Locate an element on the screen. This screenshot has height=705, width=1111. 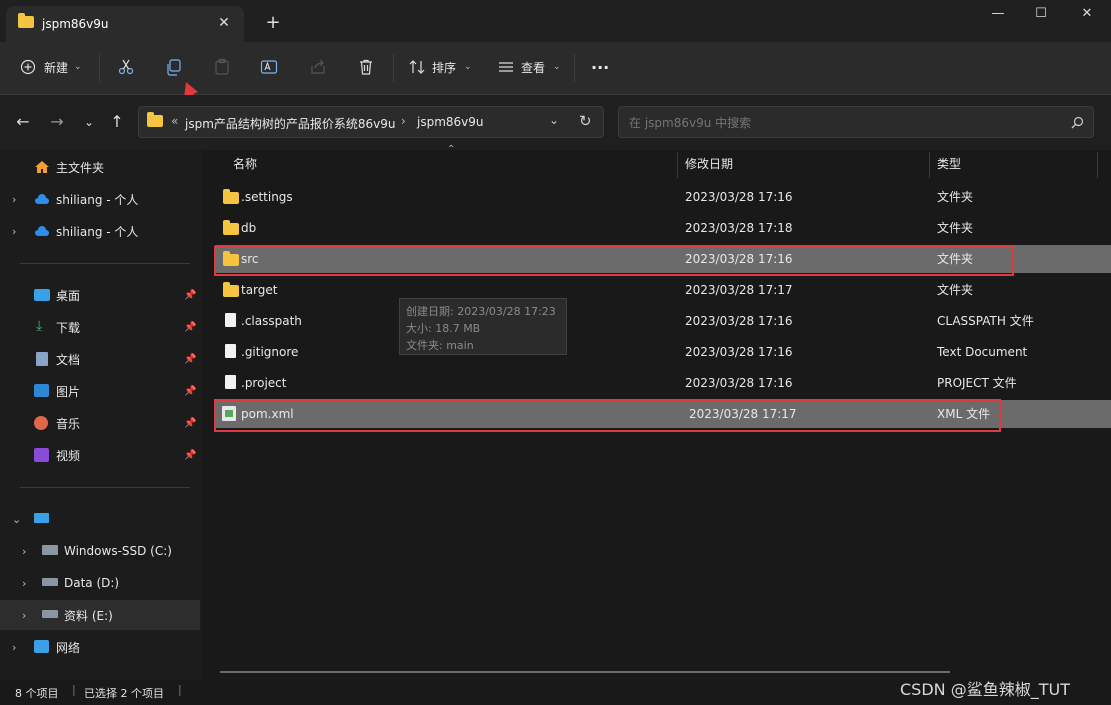
cut-button is located at coordinates (126, 67).